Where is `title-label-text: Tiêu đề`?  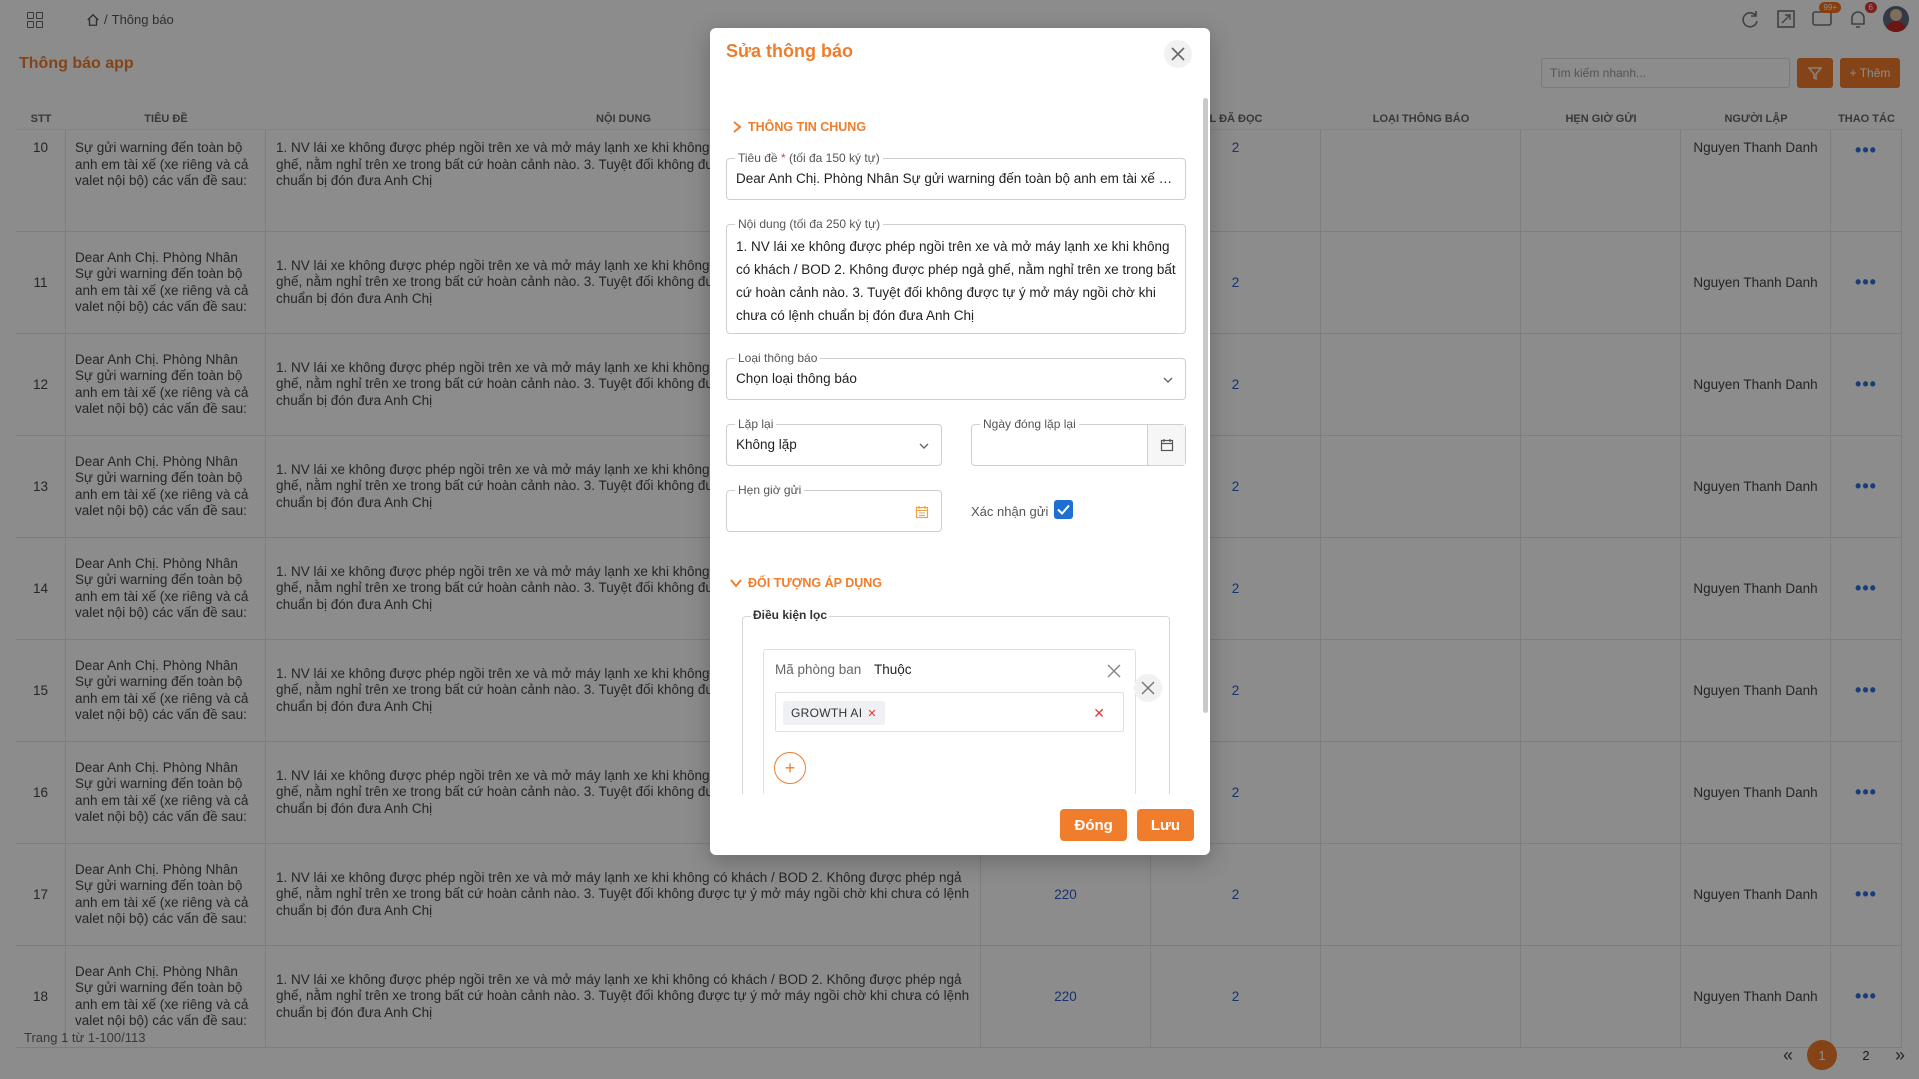
title-label-text: Tiêu đề is located at coordinates (758, 158).